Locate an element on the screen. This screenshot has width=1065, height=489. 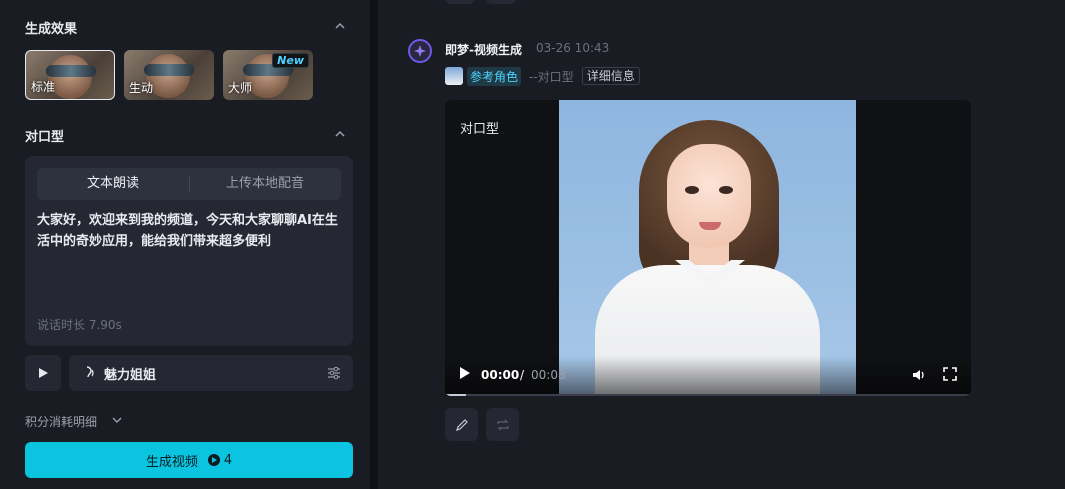
generation-meta: 参考角色 --对口型 详细信息 is located at coordinates (542, 76).